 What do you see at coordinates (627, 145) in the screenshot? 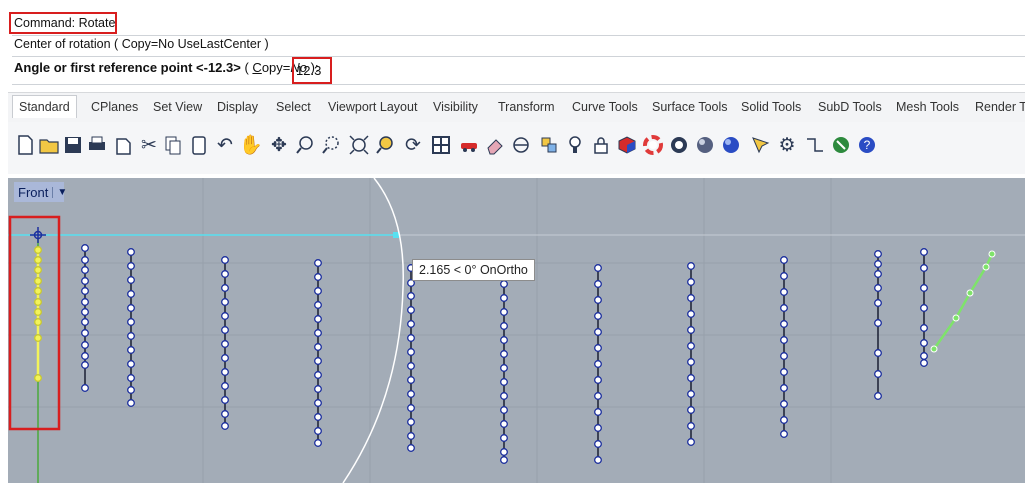
I see `shaded-mode-icon` at bounding box center [627, 145].